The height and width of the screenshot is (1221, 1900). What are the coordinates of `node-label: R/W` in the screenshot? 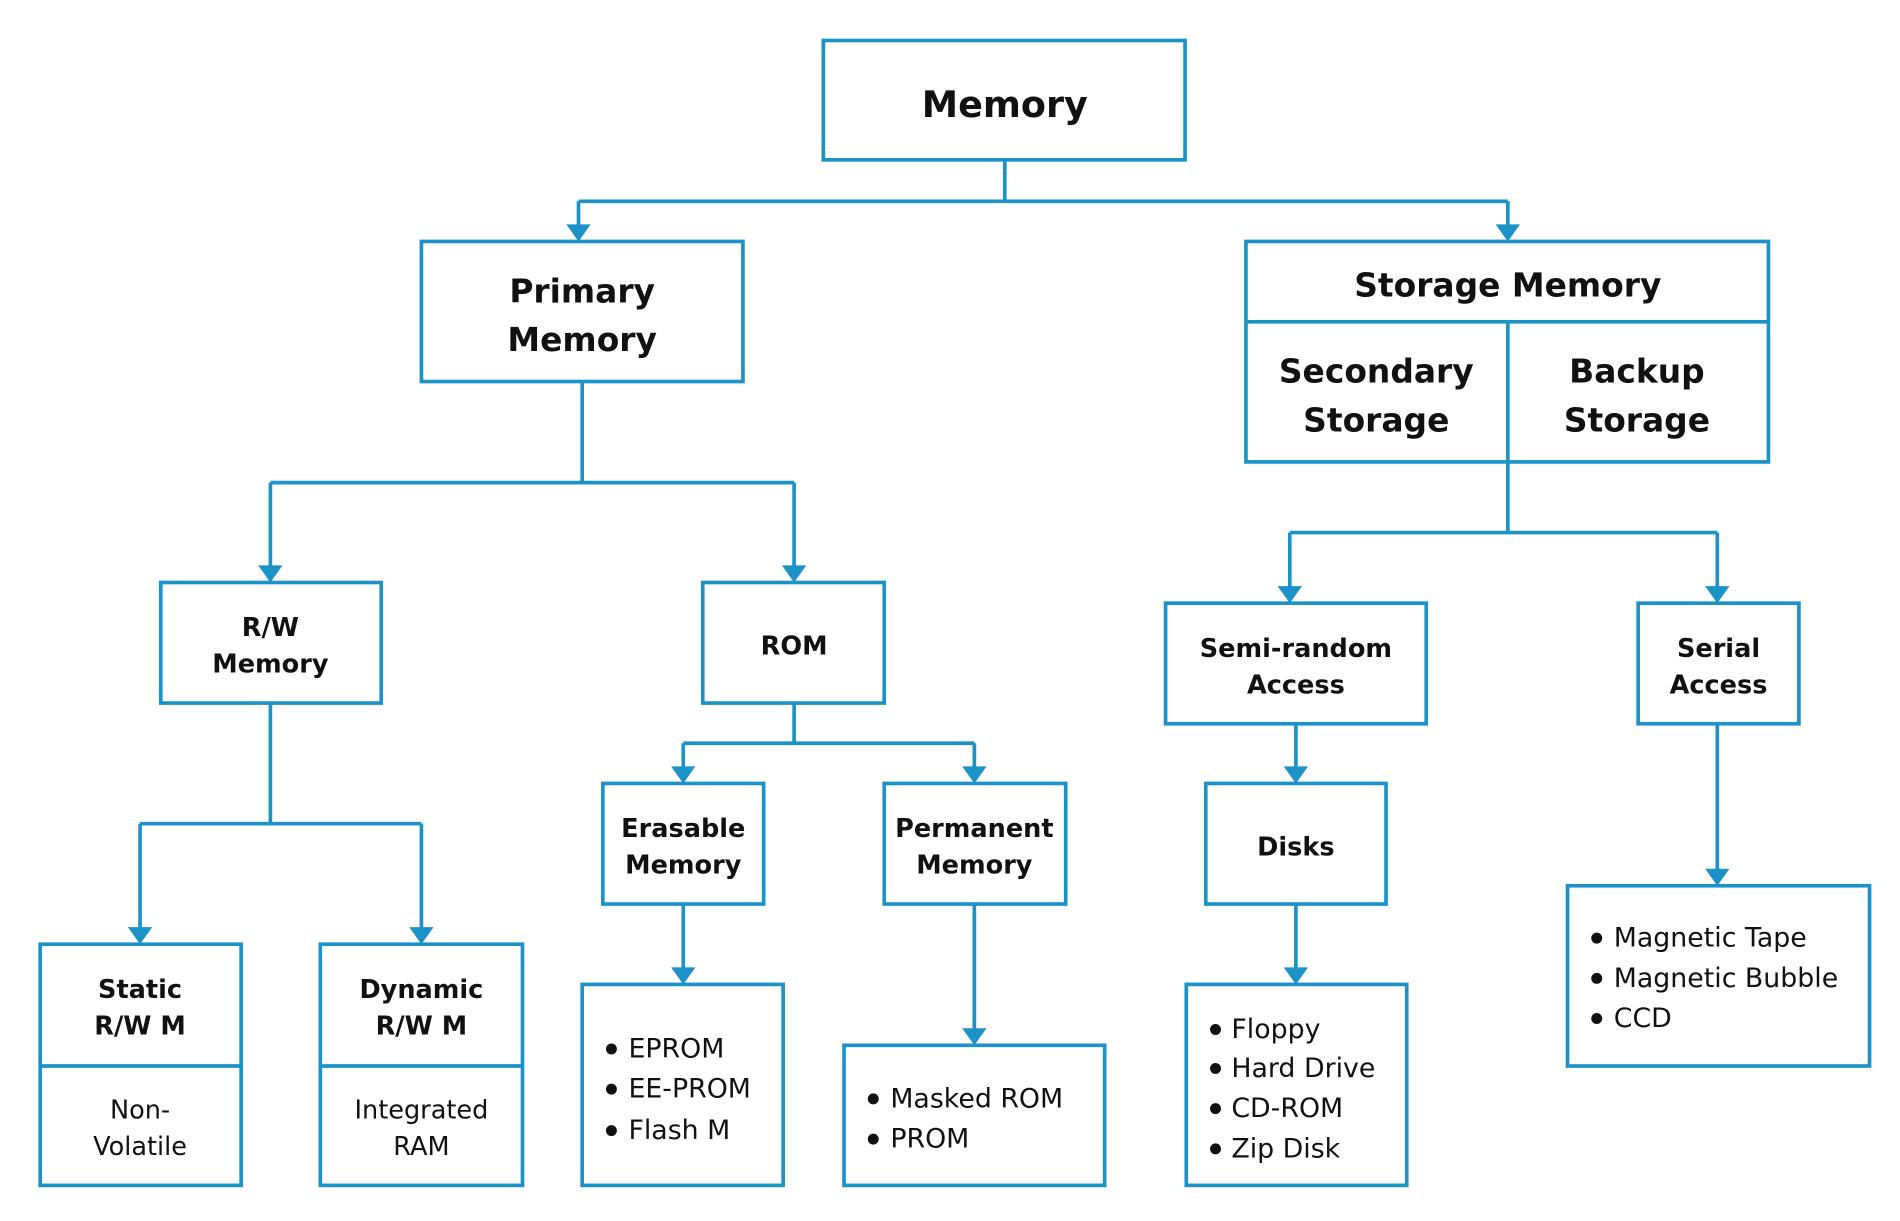 It's located at (270, 628).